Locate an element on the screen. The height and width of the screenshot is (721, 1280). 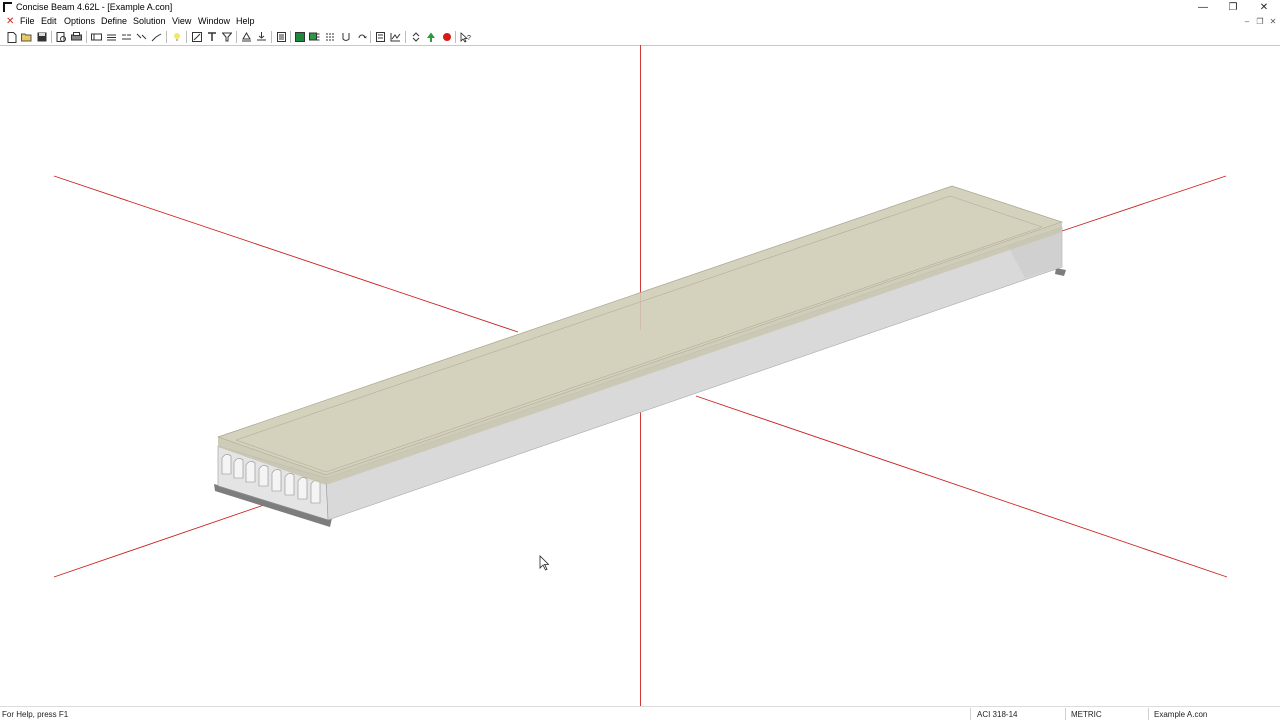
status-units: METRIC is located at coordinates (1086, 714).